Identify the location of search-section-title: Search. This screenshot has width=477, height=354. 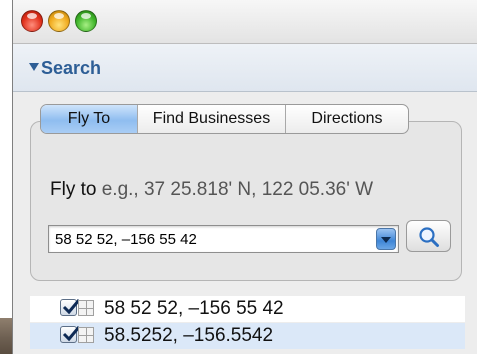
(71, 68).